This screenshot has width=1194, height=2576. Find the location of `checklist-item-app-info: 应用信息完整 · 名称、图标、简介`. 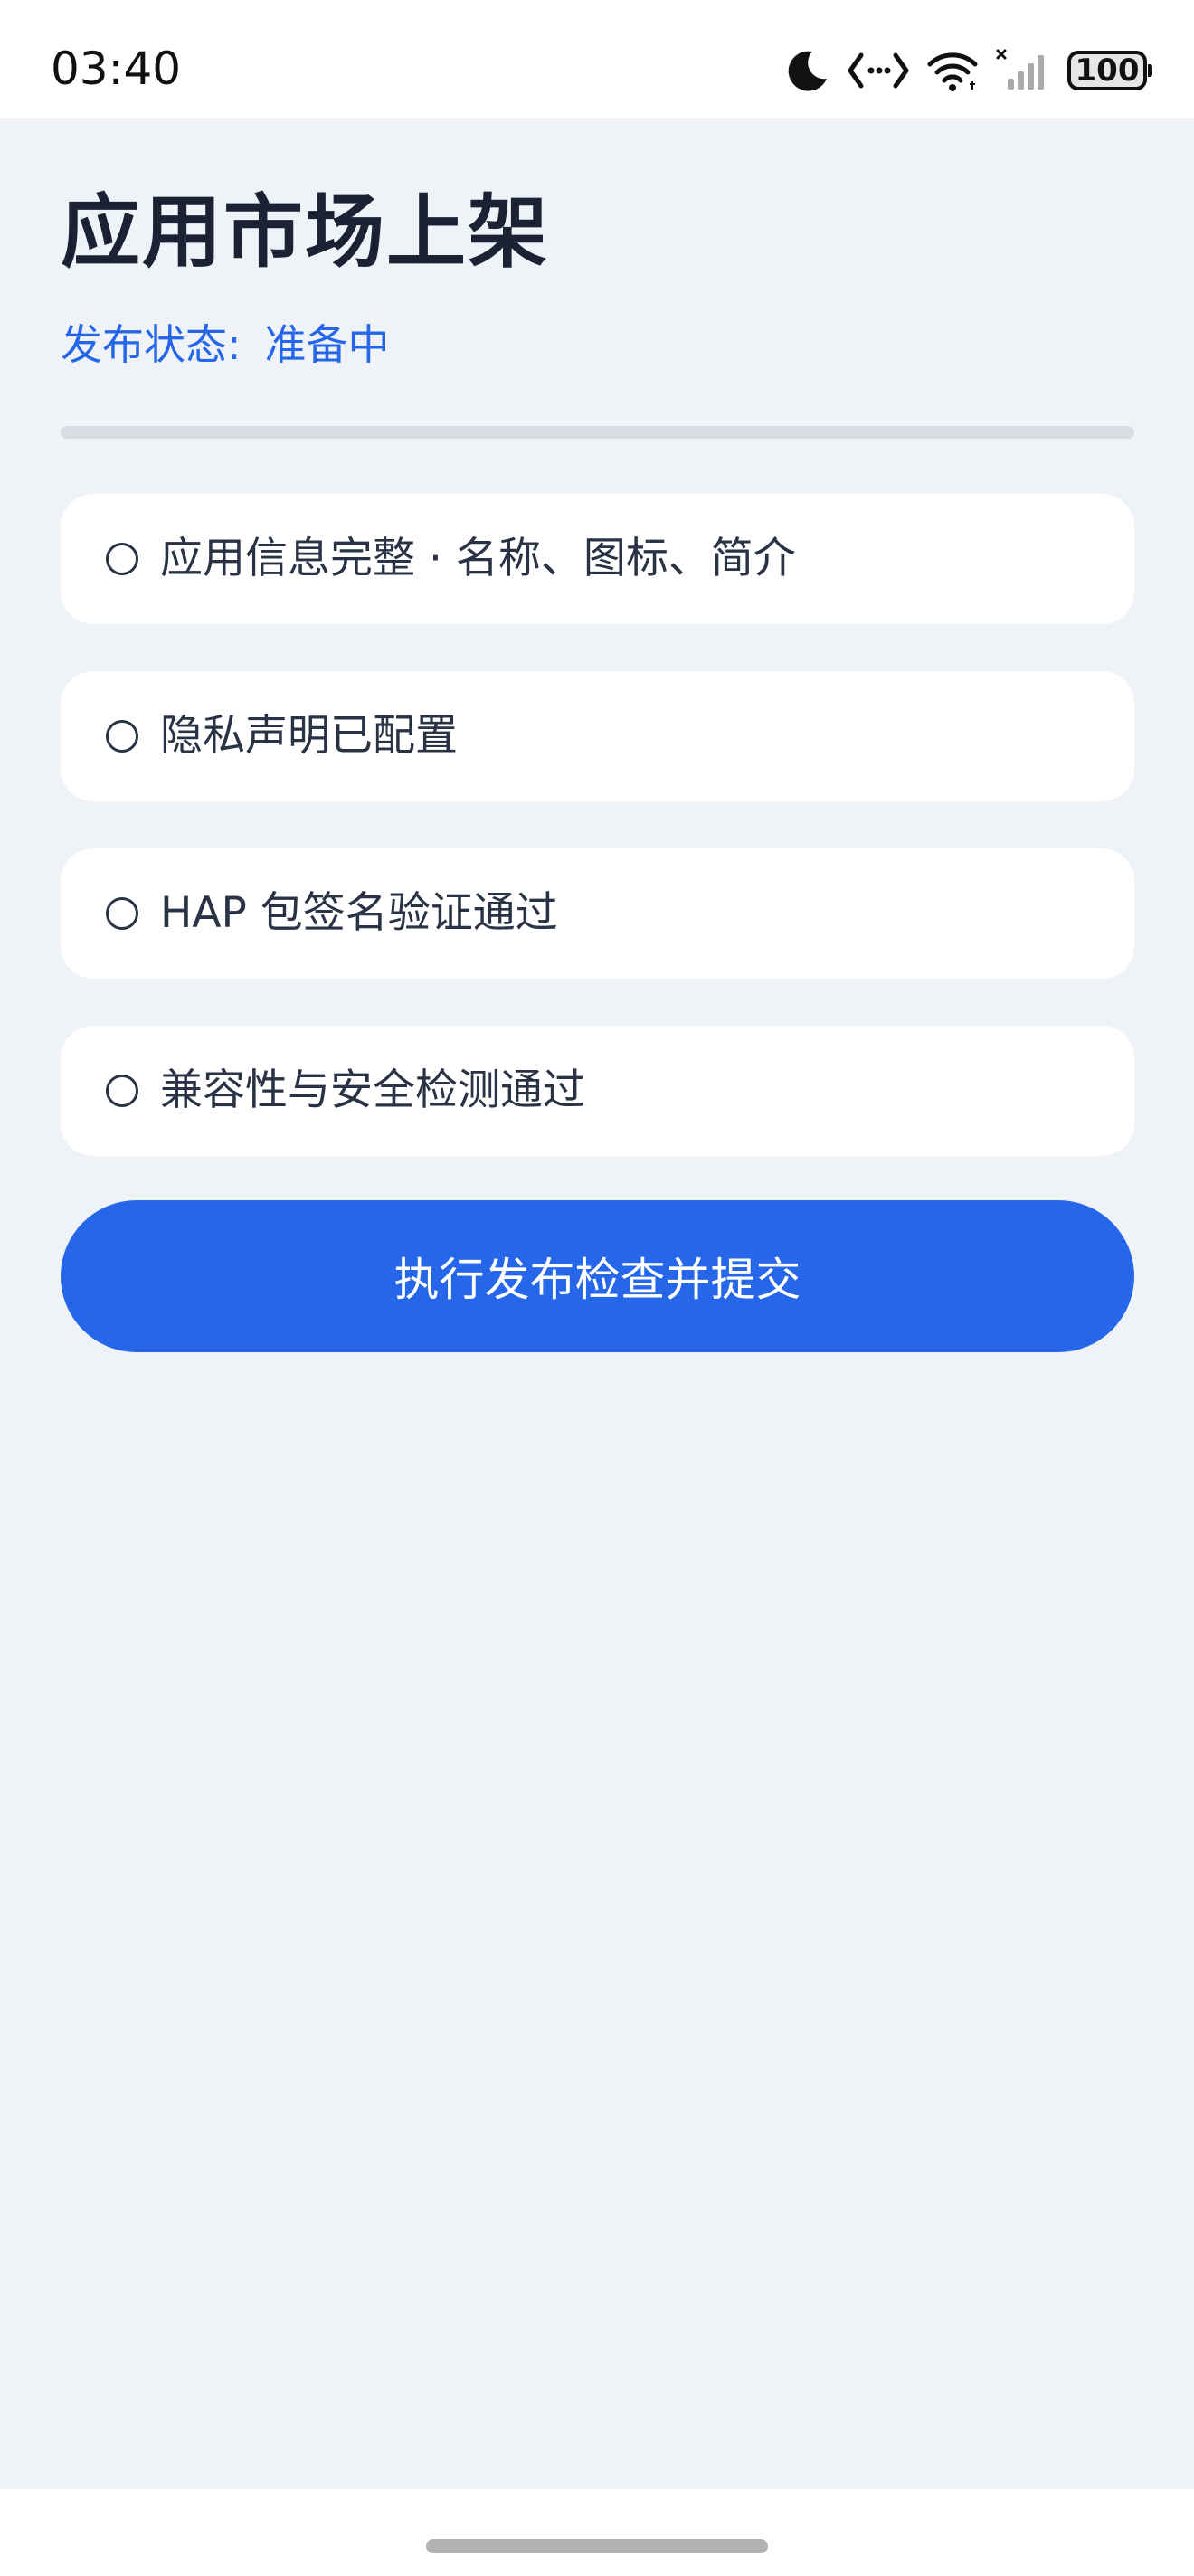

checklist-item-app-info: 应用信息完整 · 名称、图标、简介 is located at coordinates (597, 559).